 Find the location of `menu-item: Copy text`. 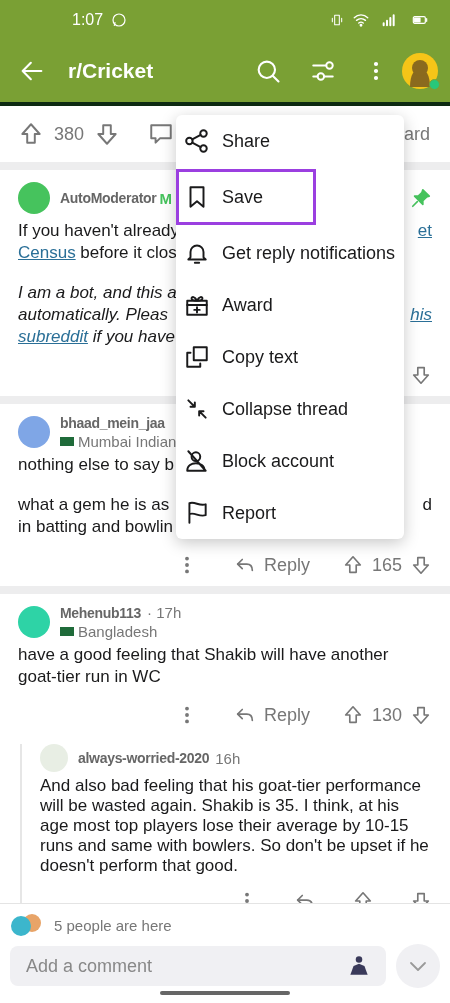

menu-item: Copy text is located at coordinates (290, 357).